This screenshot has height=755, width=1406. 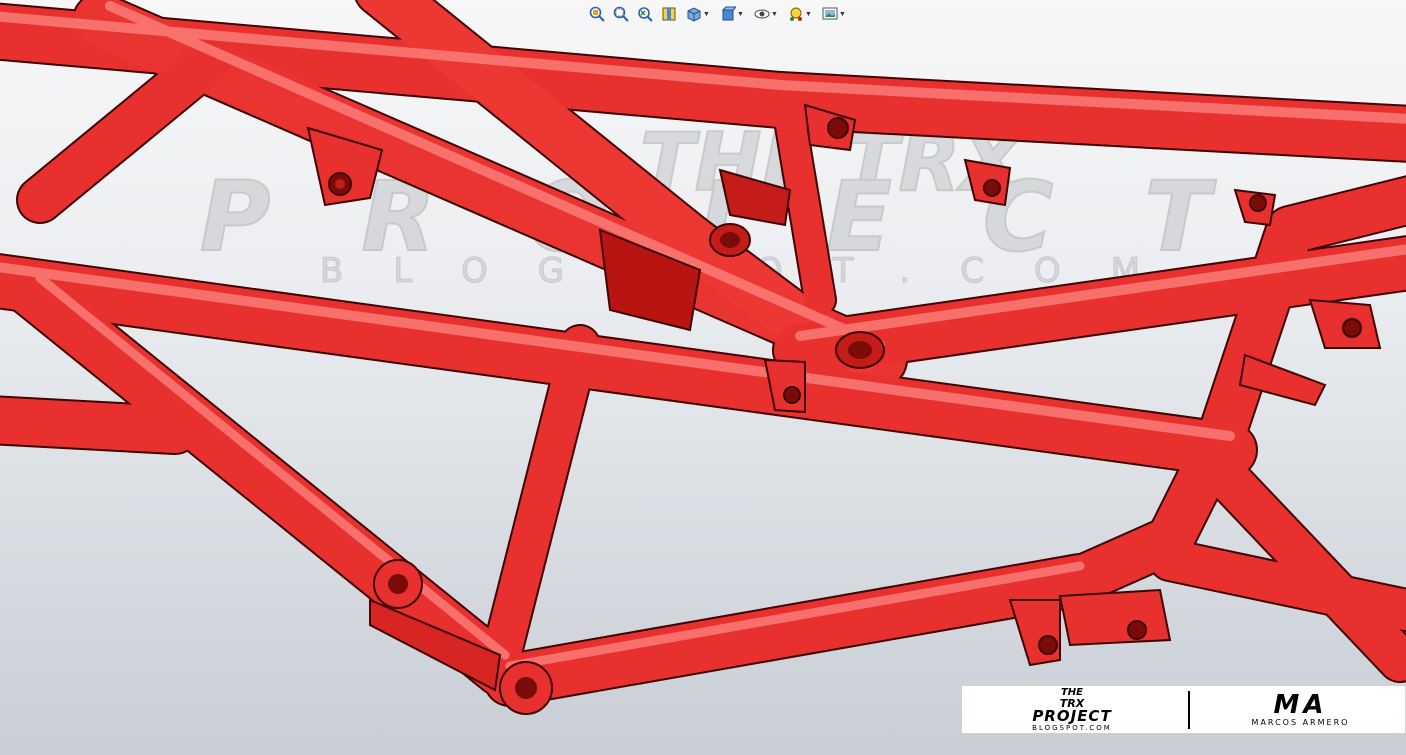 I want to click on hide-show-items-icon, so click(x=762, y=14).